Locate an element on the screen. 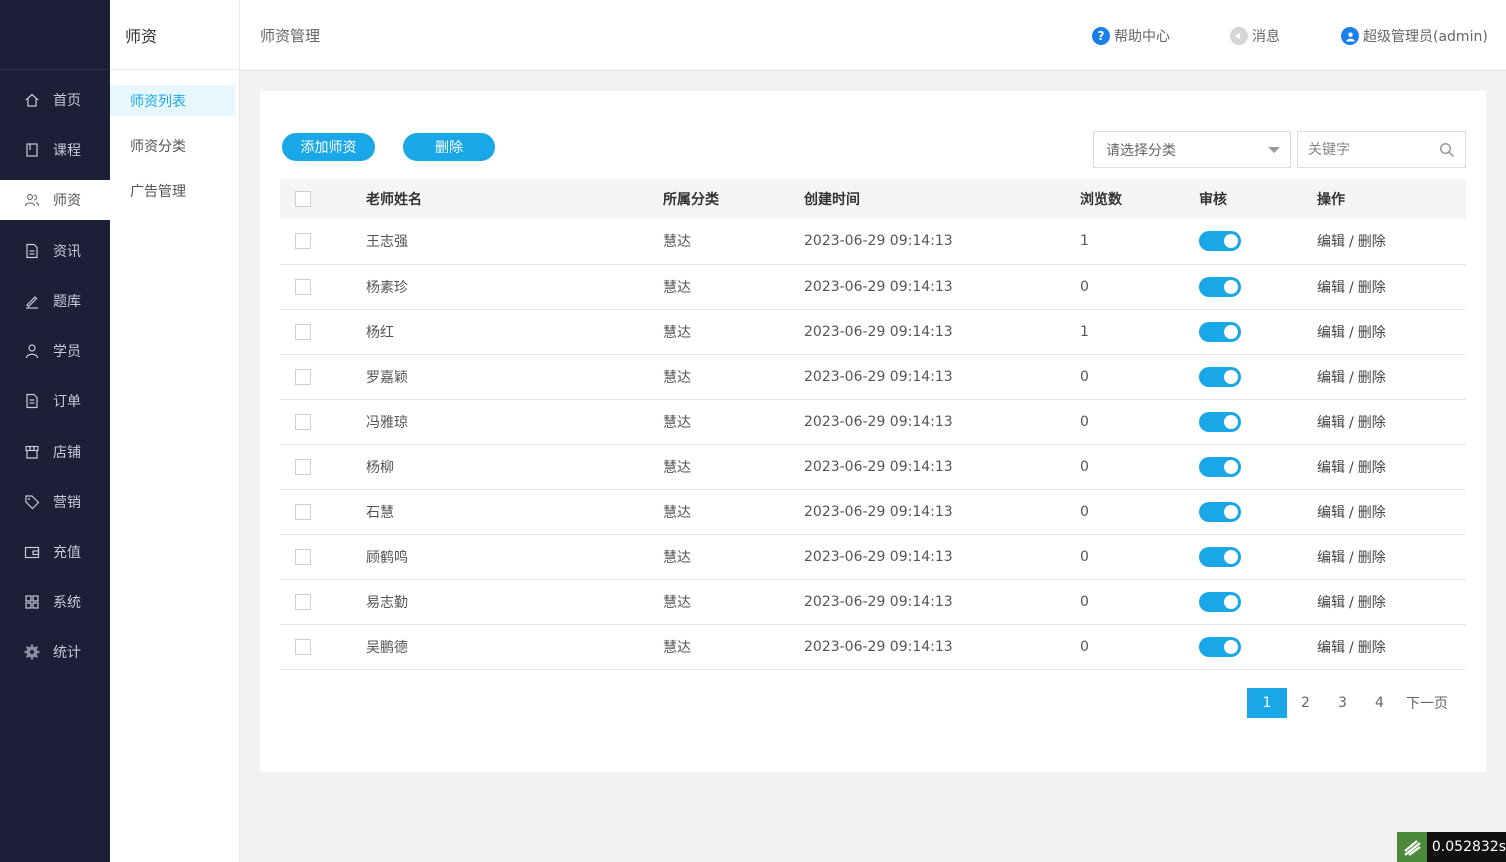  subnav-item-teacher-category: 师资分类 is located at coordinates (172, 145).